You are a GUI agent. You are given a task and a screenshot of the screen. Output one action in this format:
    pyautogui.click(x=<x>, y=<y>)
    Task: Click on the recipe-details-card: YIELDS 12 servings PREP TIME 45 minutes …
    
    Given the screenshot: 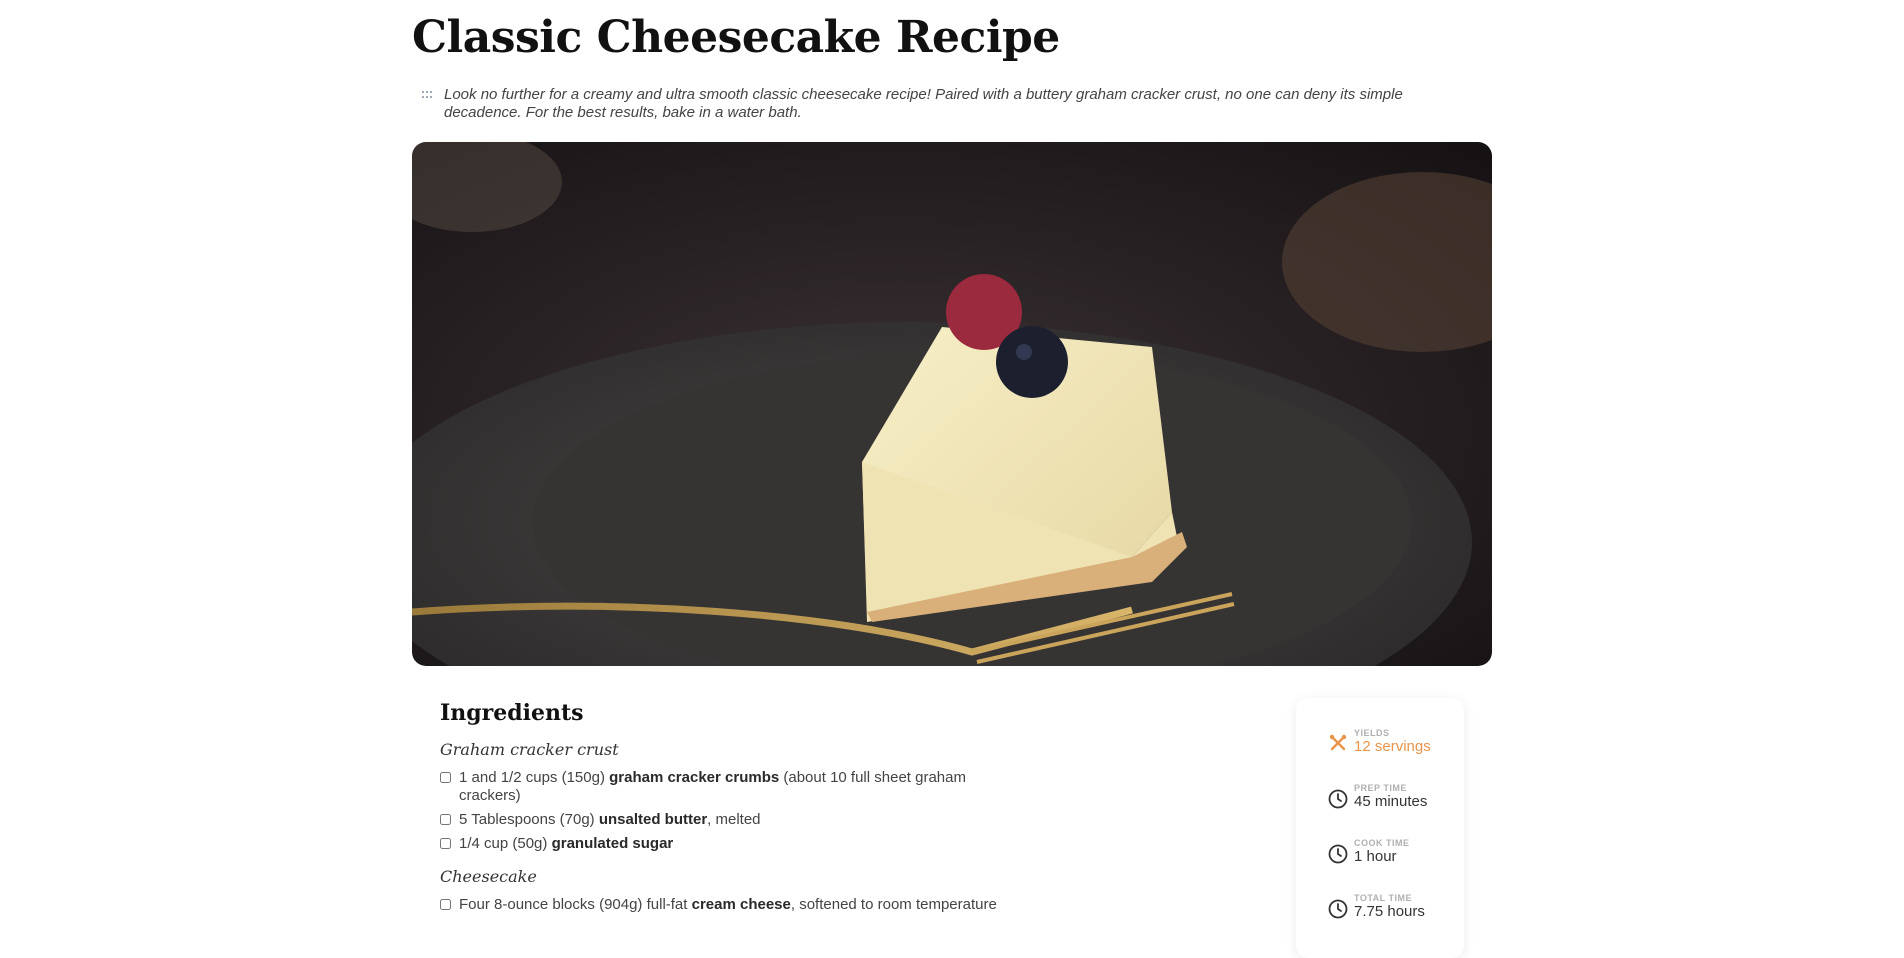 What is the action you would take?
    pyautogui.click(x=1380, y=828)
    